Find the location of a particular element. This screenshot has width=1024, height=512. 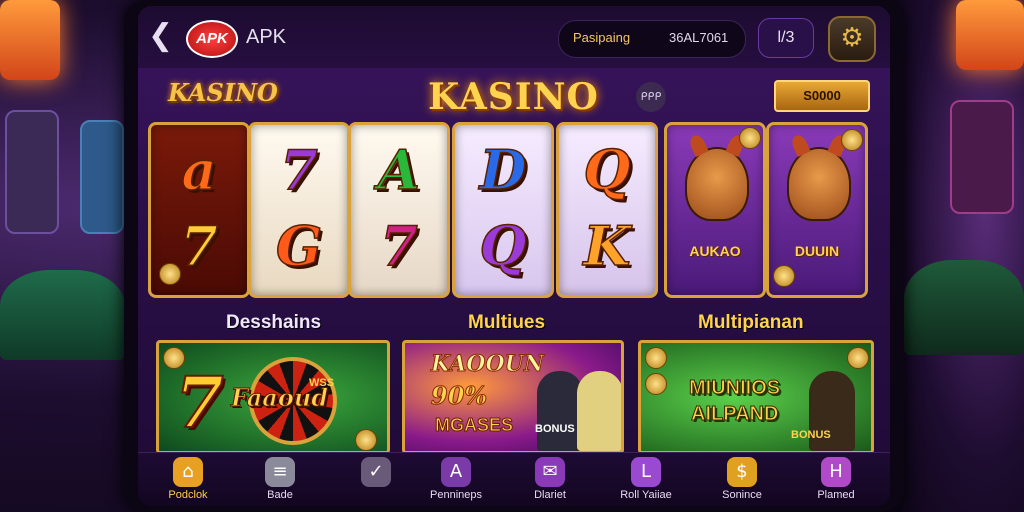

reel-symbol: a is located at coordinates (199, 170).